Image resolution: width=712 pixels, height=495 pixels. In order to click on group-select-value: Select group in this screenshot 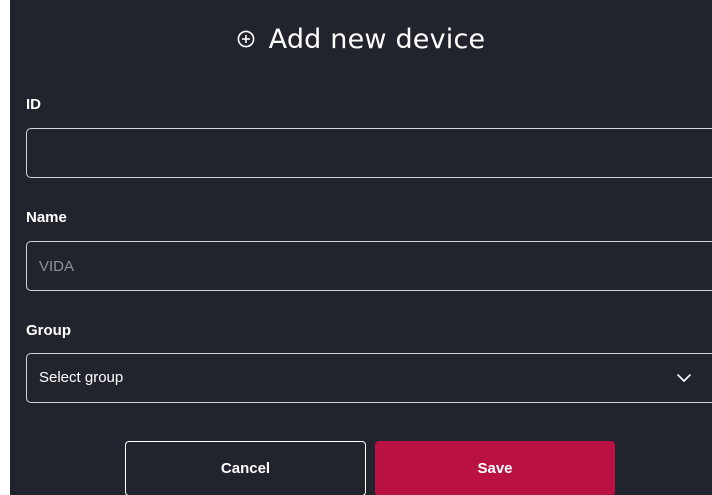, I will do `click(81, 377)`.